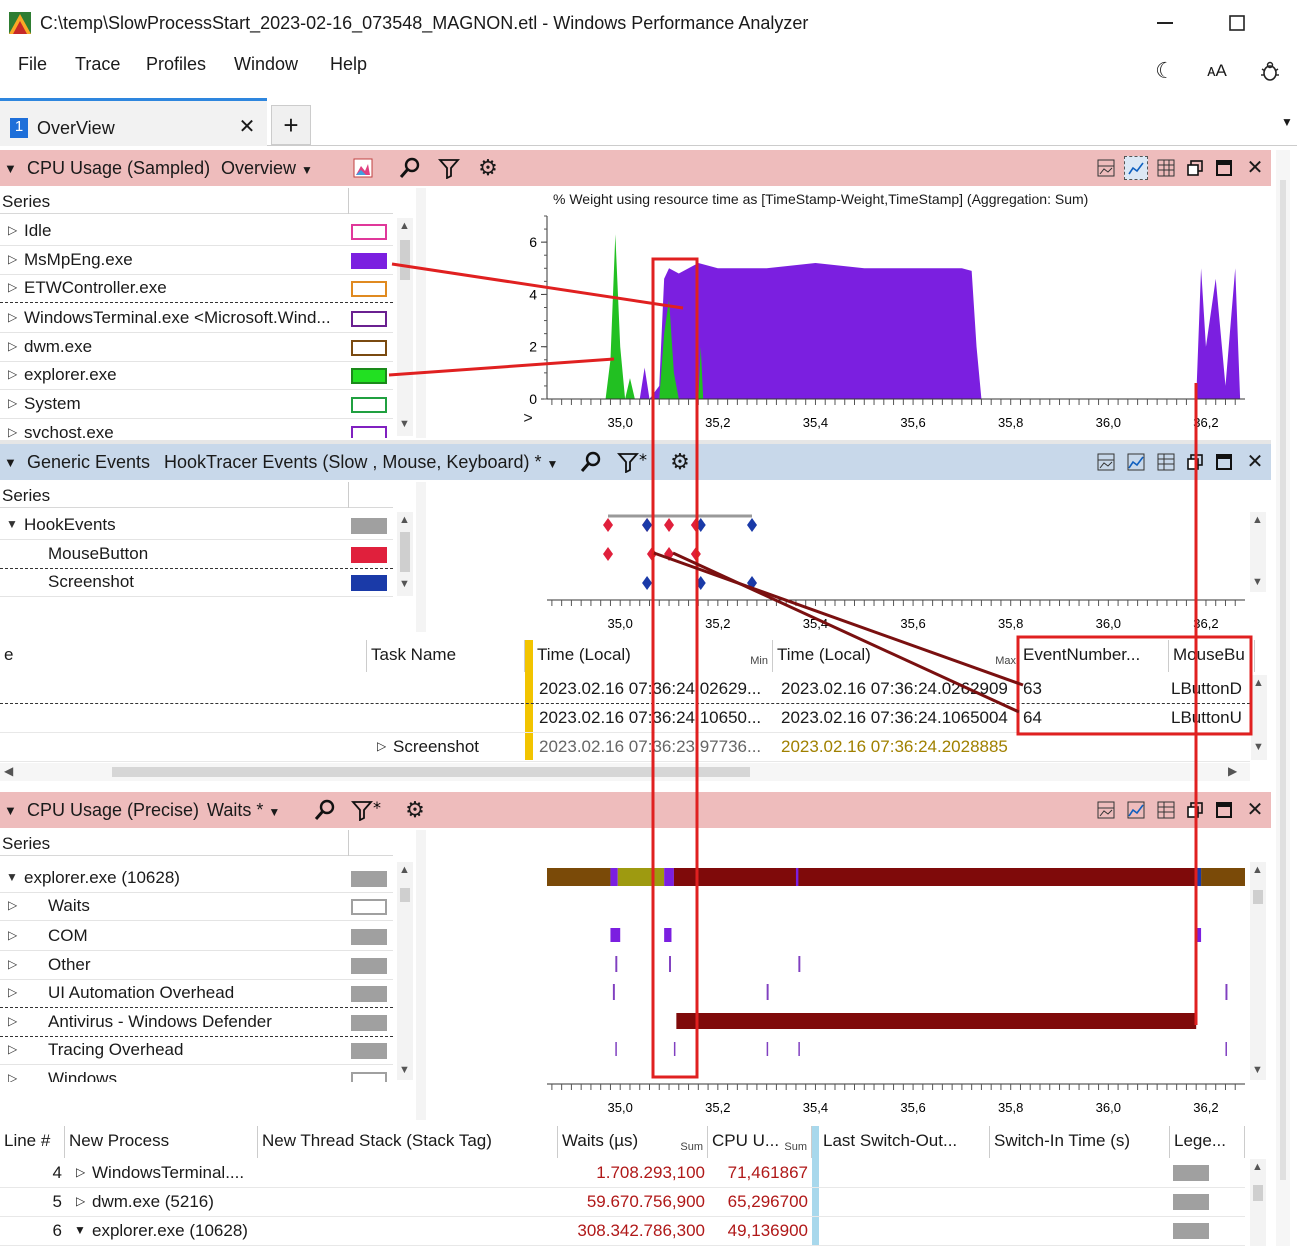  I want to click on generic-events-chart: 35,0 35,2 35,4 35,6 35,8 36,0 36,2, so click(880, 570).